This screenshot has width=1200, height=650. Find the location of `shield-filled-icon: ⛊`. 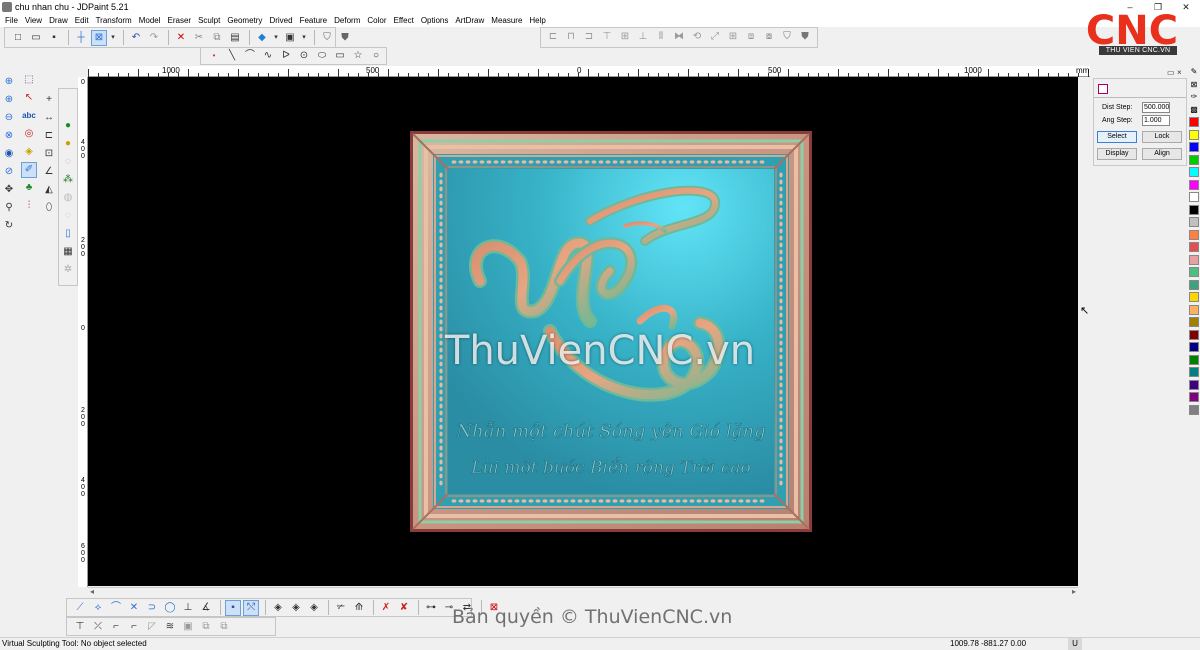

shield-filled-icon: ⛊ is located at coordinates (345, 38).